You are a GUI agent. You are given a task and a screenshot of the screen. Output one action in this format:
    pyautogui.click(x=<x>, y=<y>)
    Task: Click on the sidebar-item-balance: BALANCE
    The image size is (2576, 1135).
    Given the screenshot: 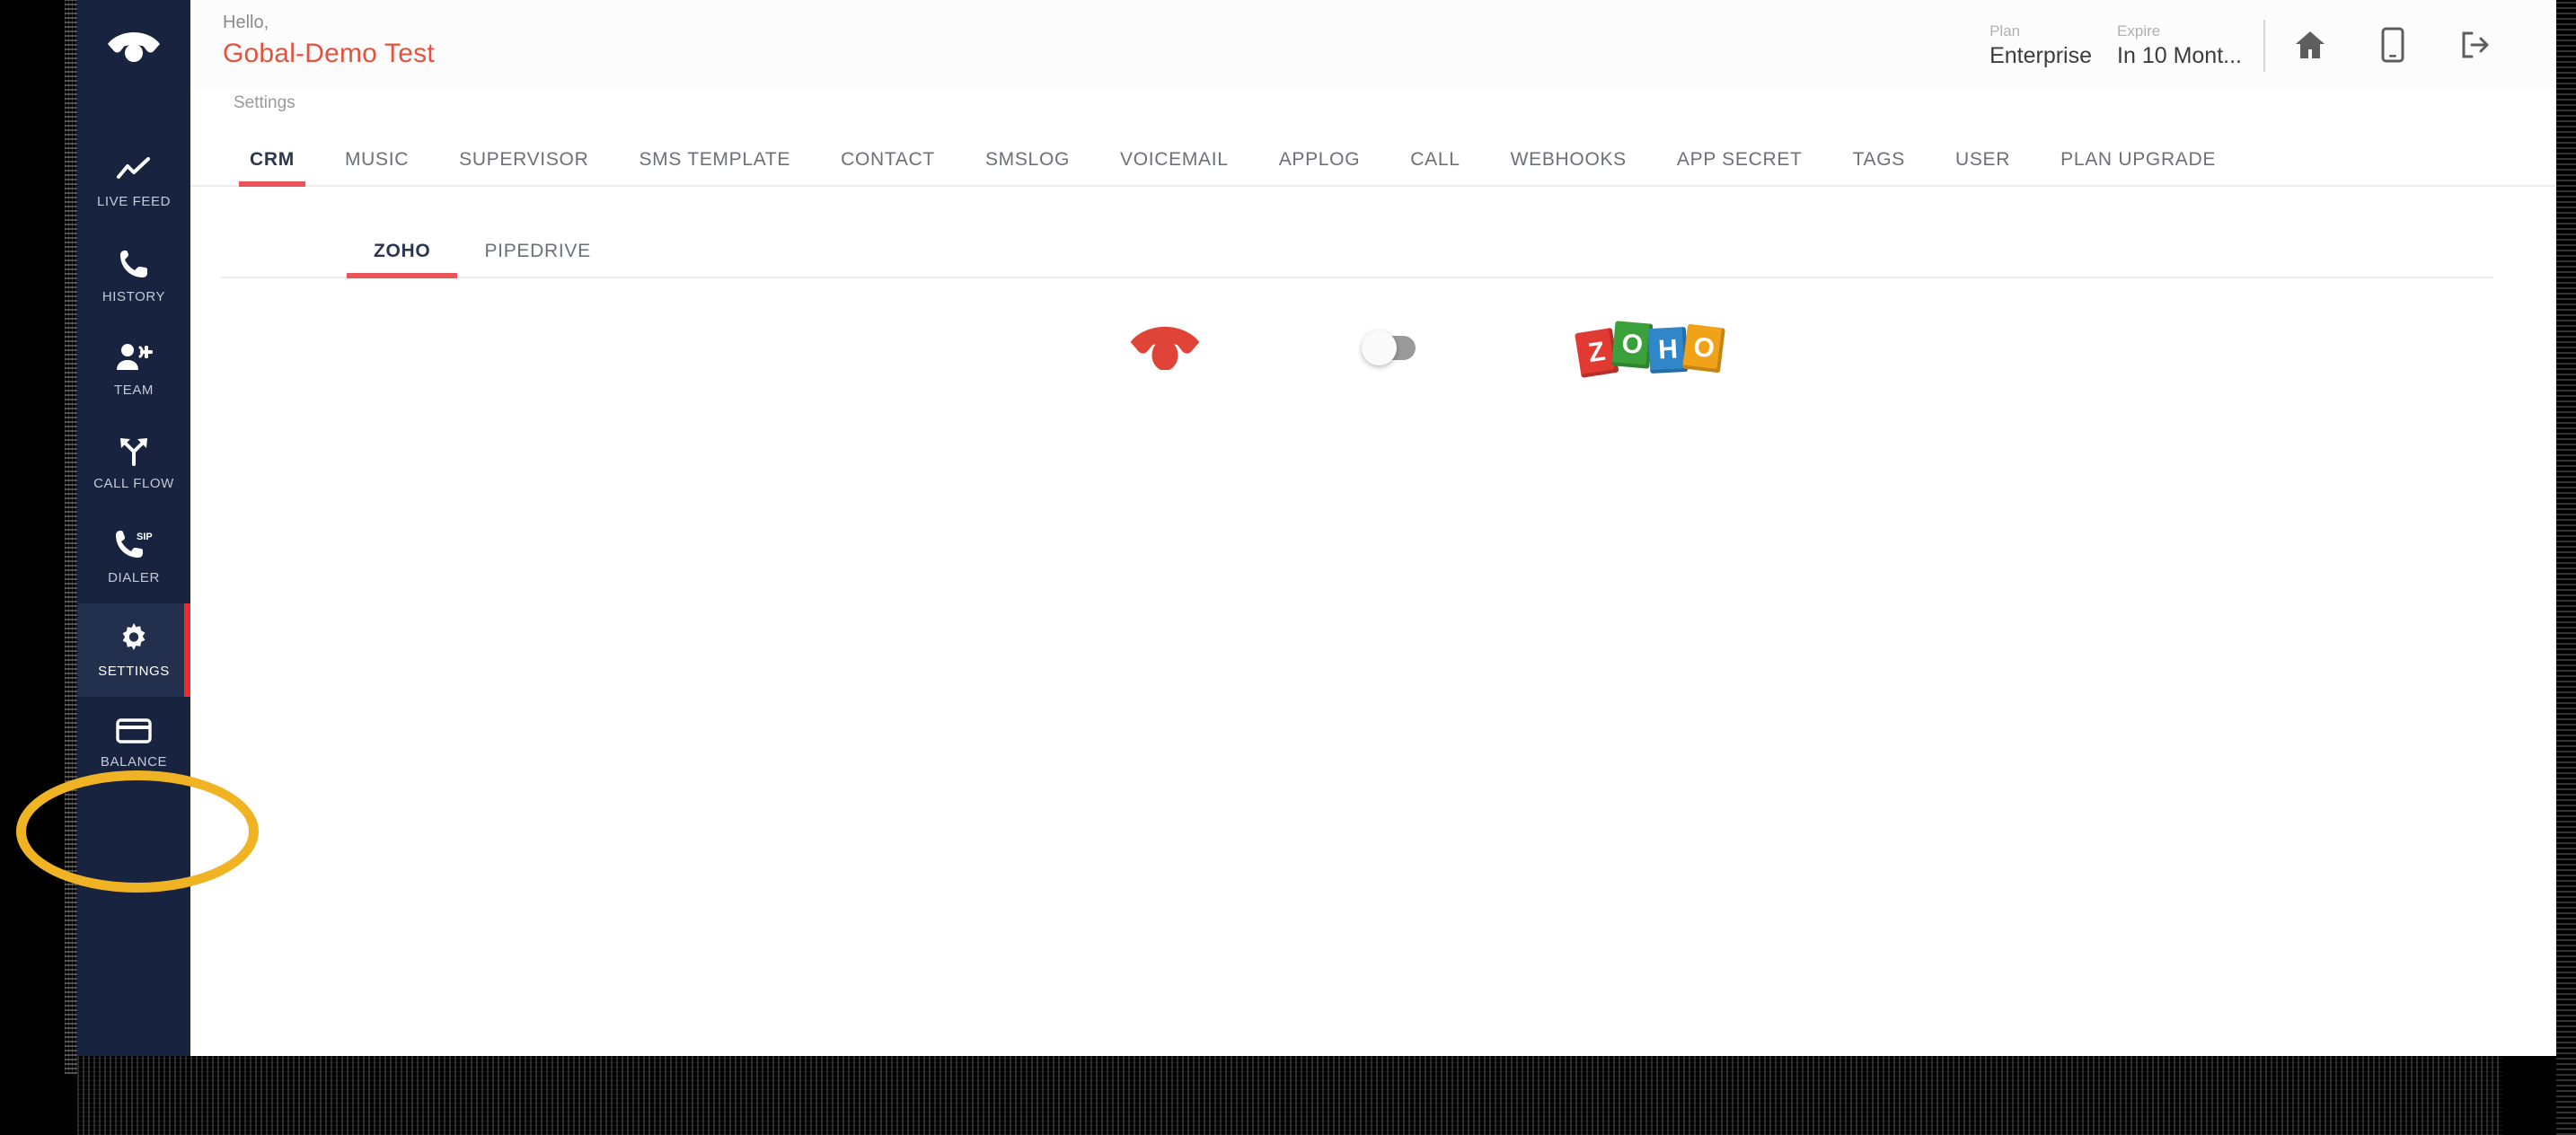 What is the action you would take?
    pyautogui.click(x=133, y=743)
    